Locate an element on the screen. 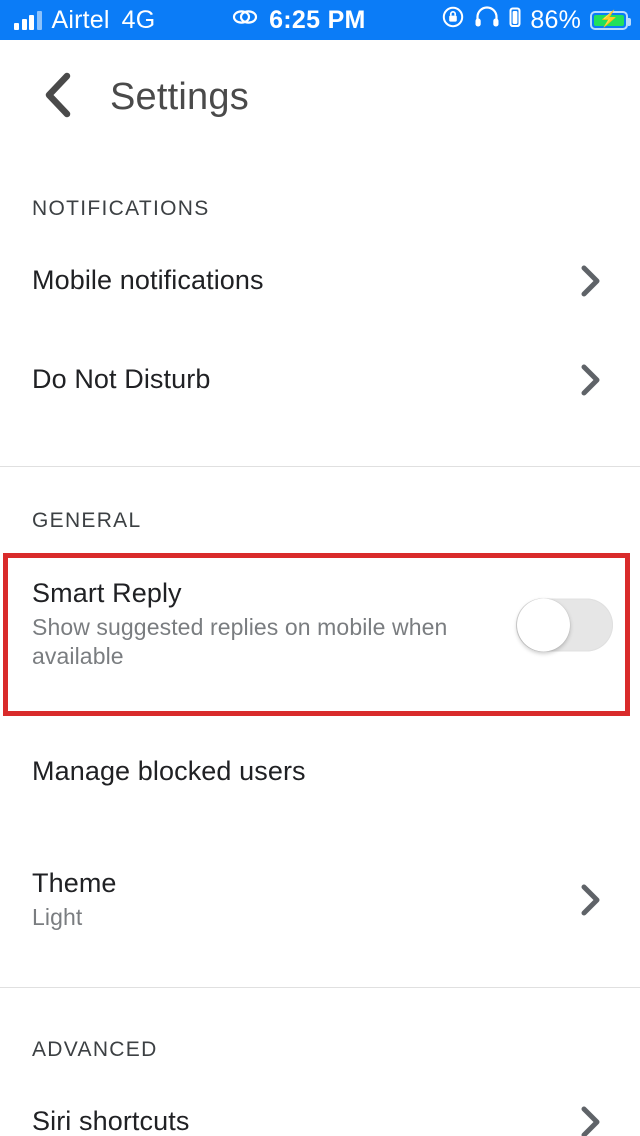 Image resolution: width=640 pixels, height=1136 pixels. section-header-advanced: ADVANCED is located at coordinates (95, 1049).